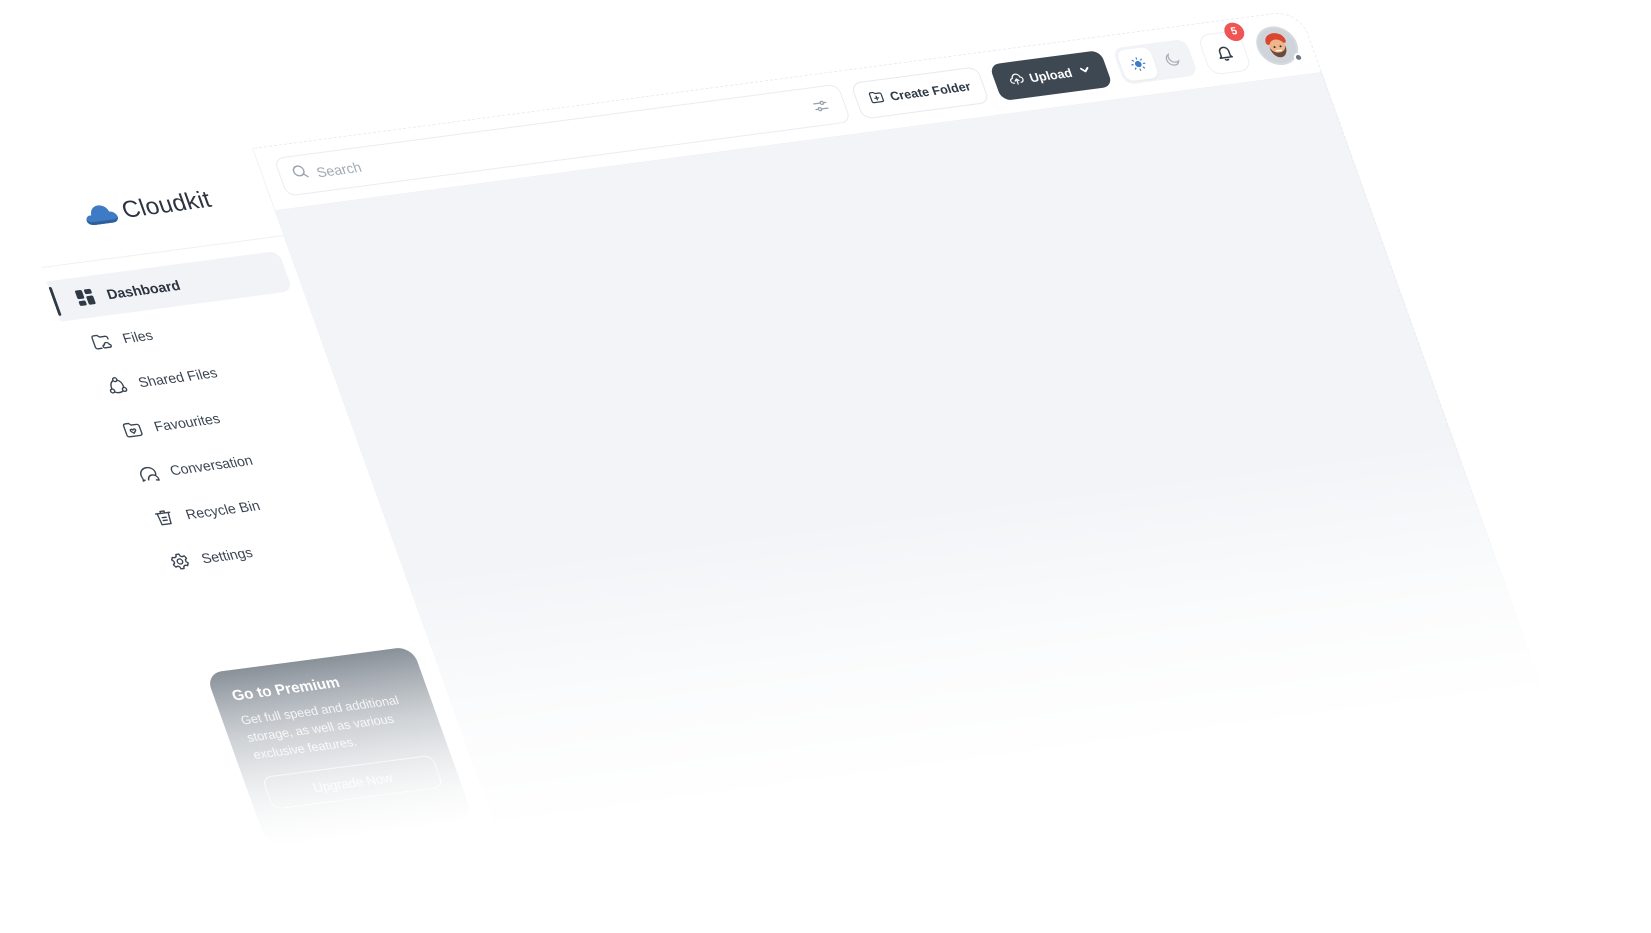 This screenshot has width=1651, height=933. What do you see at coordinates (1172, 59) in the screenshot?
I see `moon-icon` at bounding box center [1172, 59].